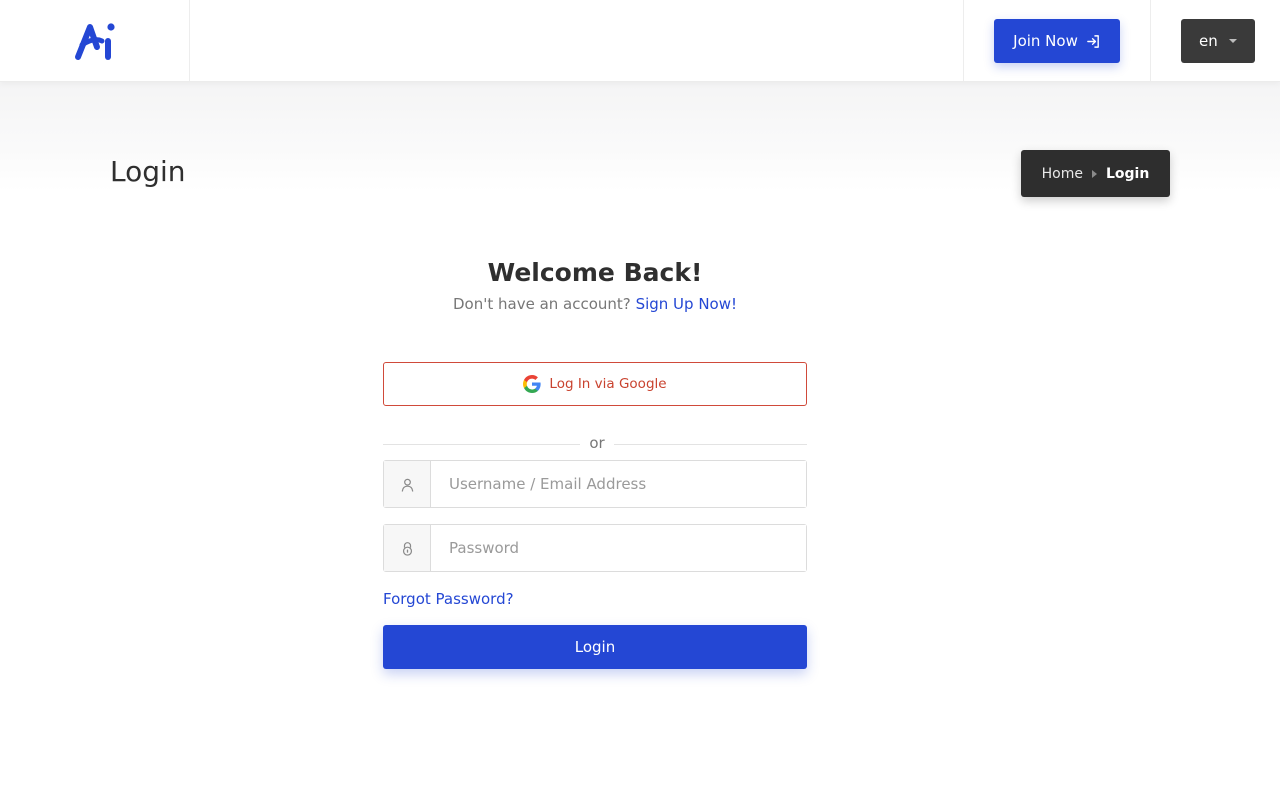 The width and height of the screenshot is (1280, 800). I want to click on join-cell: Join Now, so click(1057, 40).